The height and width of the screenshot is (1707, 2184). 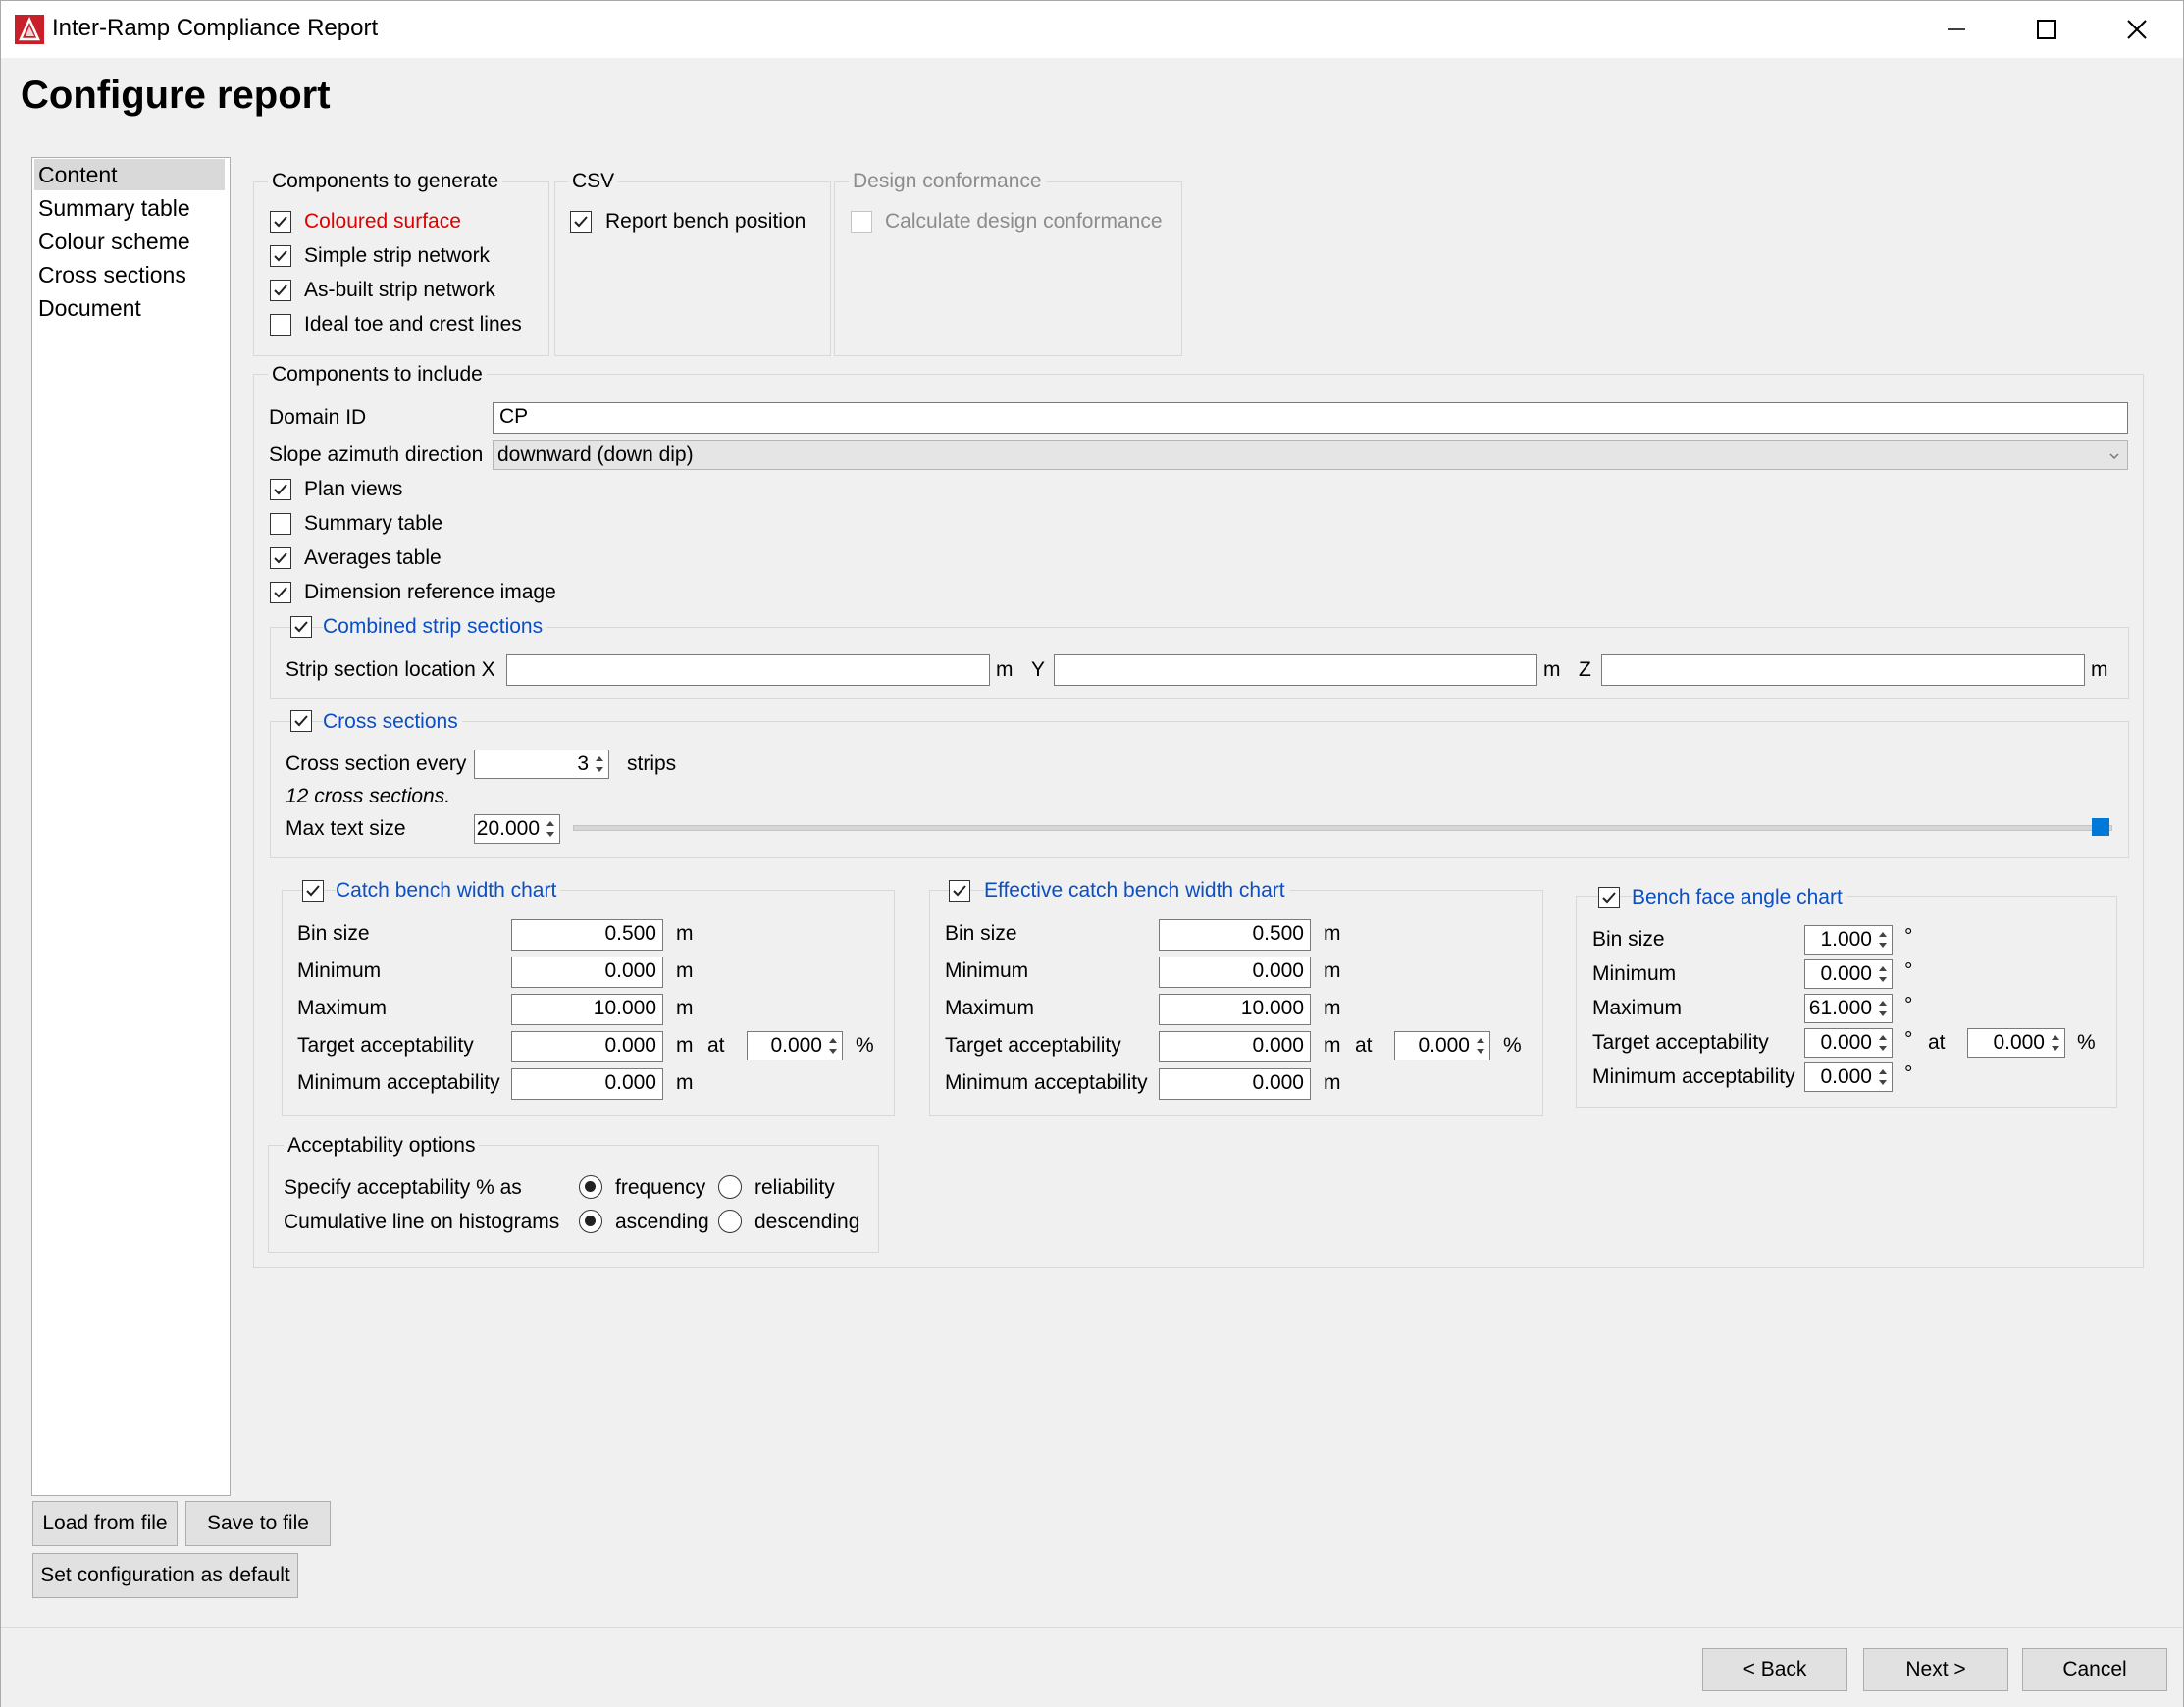 I want to click on catch-bench-width-checkbox, so click(x=313, y=891).